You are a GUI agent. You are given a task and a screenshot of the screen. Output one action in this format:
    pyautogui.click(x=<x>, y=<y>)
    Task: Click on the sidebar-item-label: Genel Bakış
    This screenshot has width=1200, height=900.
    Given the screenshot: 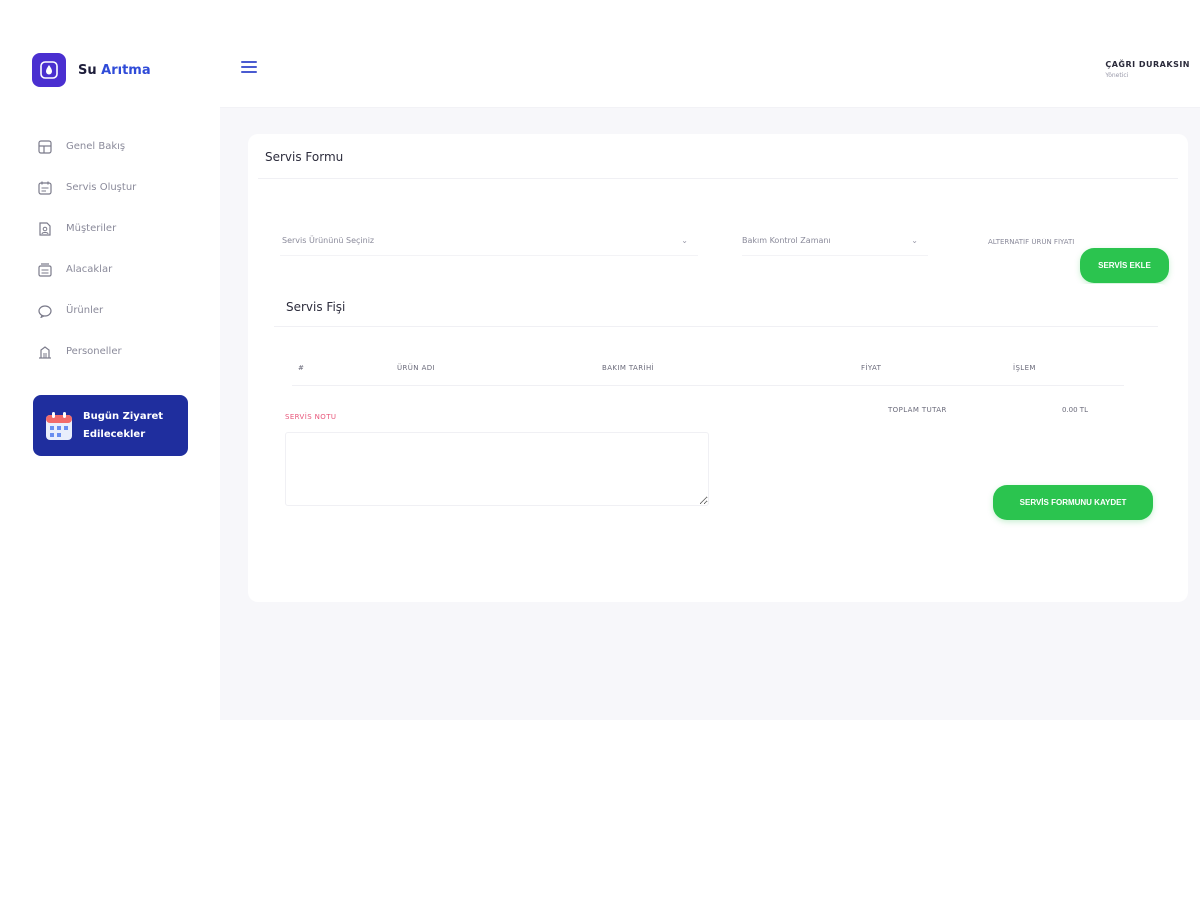 What is the action you would take?
    pyautogui.click(x=96, y=146)
    